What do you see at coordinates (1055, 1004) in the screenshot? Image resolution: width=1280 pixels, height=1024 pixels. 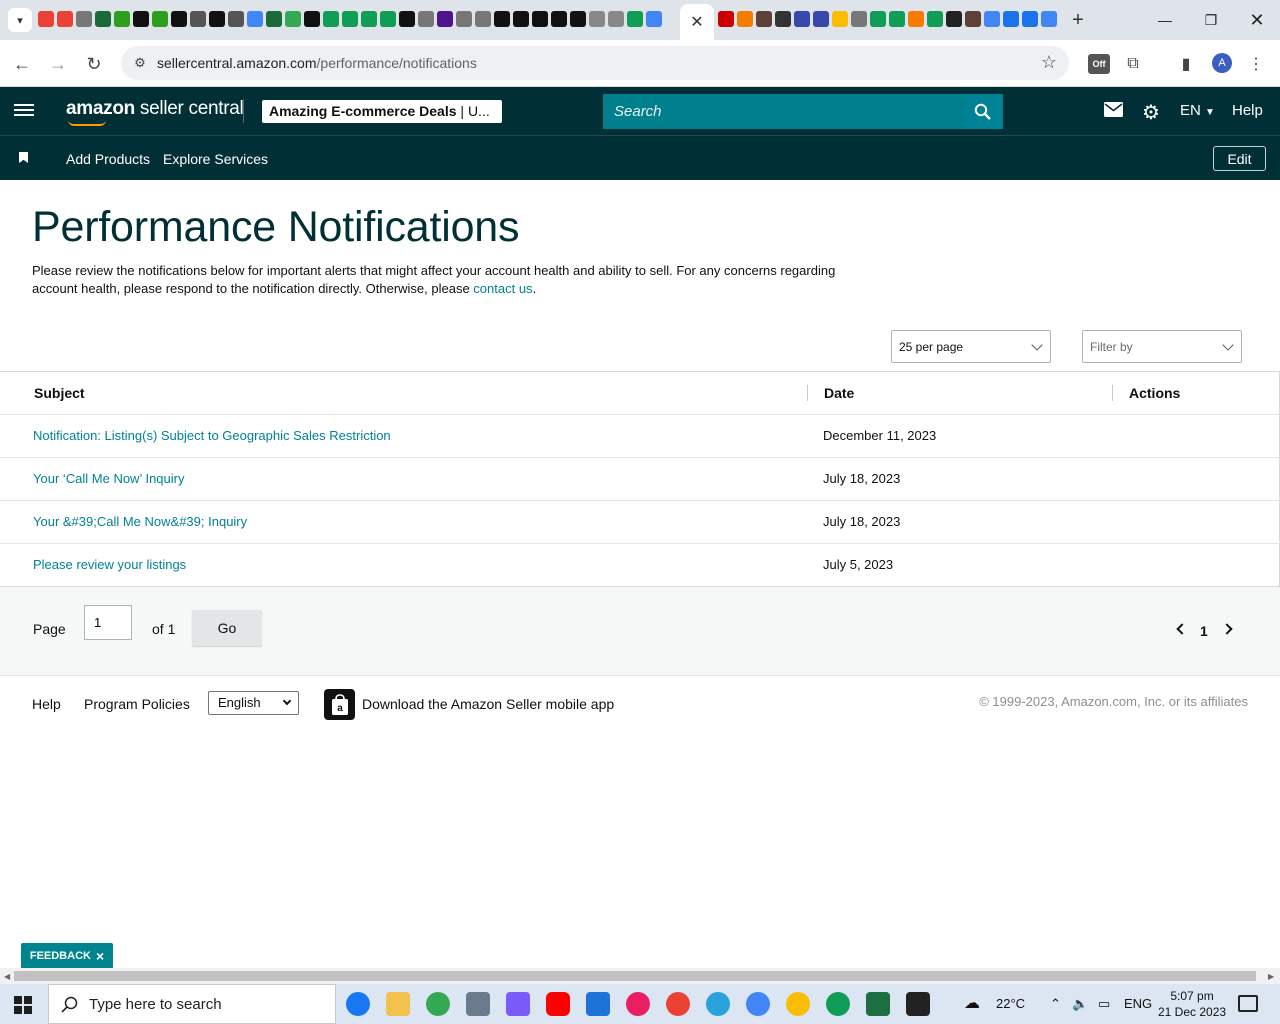 I see `tray-chevron-up-icon: ⌃` at bounding box center [1055, 1004].